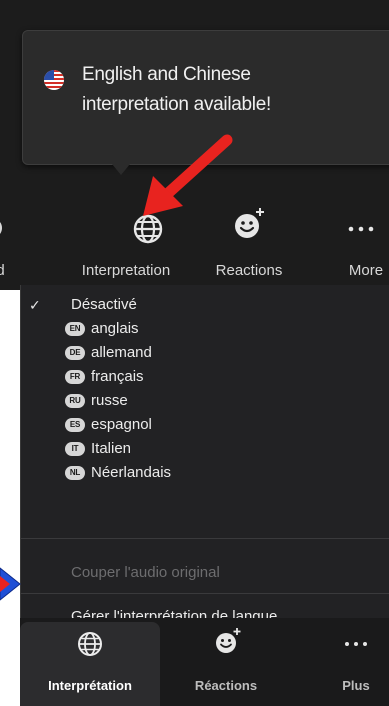 This screenshot has height=706, width=389. What do you see at coordinates (205, 305) in the screenshot?
I see `menu-item-off: ✓ Désactivé` at bounding box center [205, 305].